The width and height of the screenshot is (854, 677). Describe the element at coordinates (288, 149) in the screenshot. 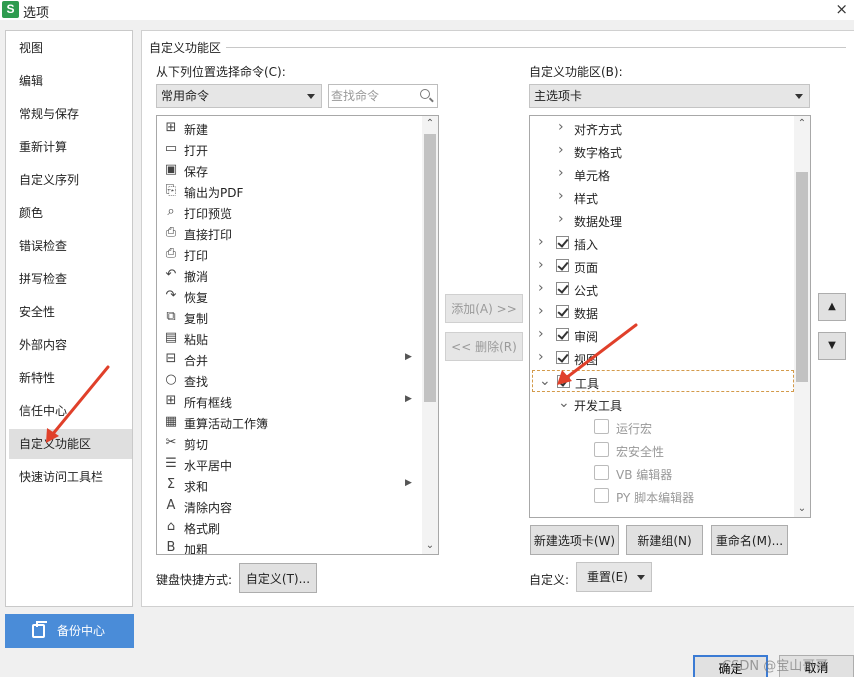

I see `command-list-item: ▭ 打开` at that location.